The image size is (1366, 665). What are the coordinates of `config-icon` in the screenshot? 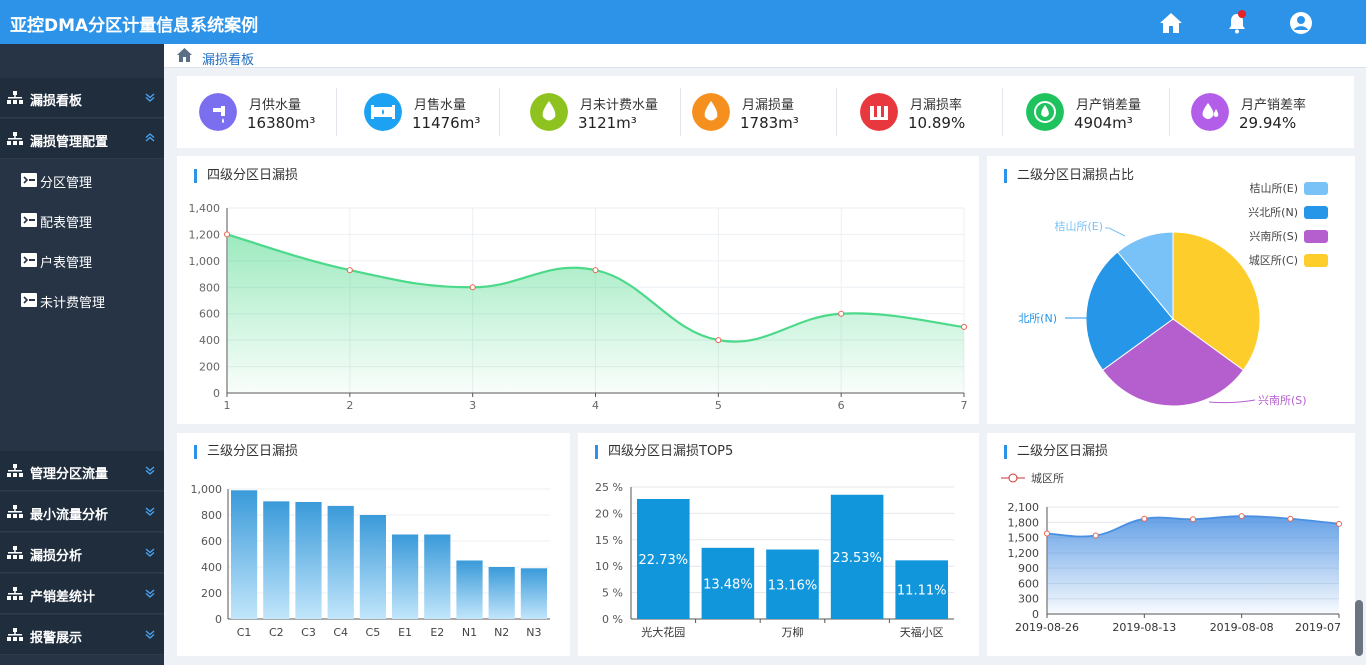 It's located at (29, 180).